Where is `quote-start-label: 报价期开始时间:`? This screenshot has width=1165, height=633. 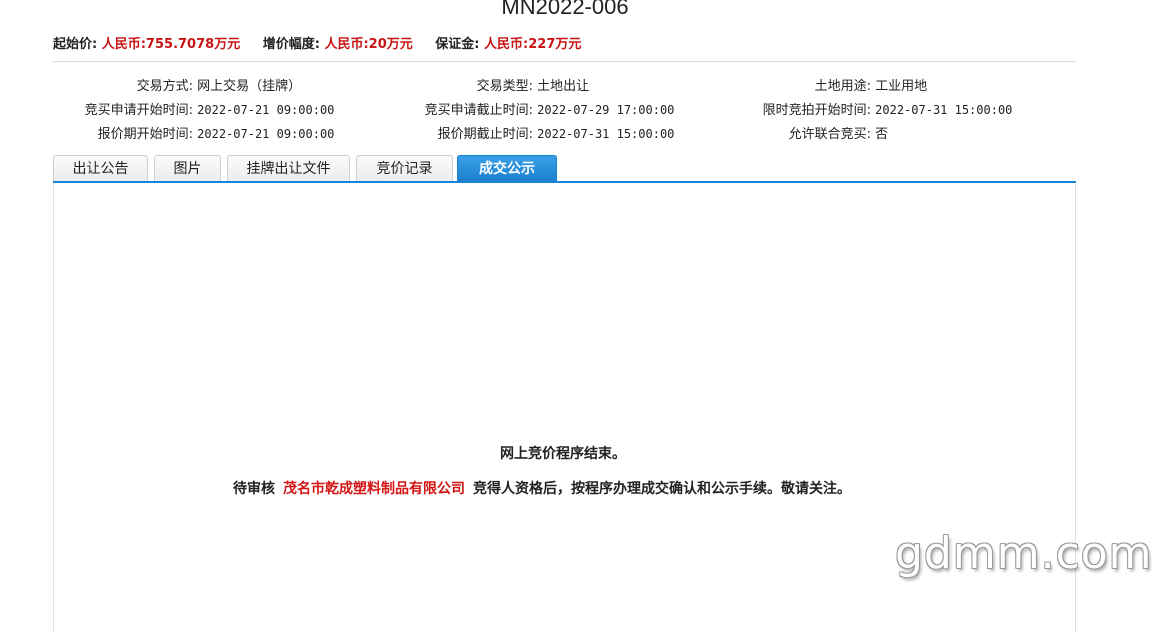
quote-start-label: 报价期开始时间: is located at coordinates (145, 134).